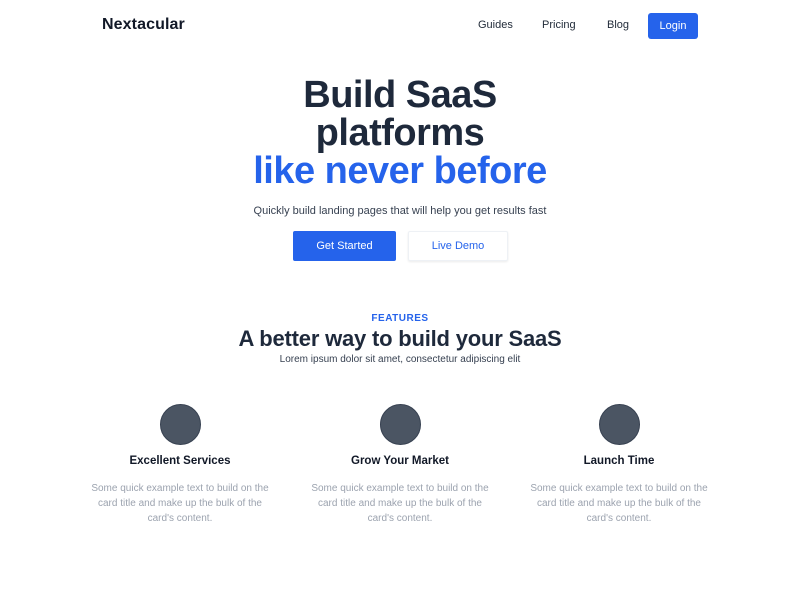  I want to click on hero-title-line-2: platforms, so click(400, 133).